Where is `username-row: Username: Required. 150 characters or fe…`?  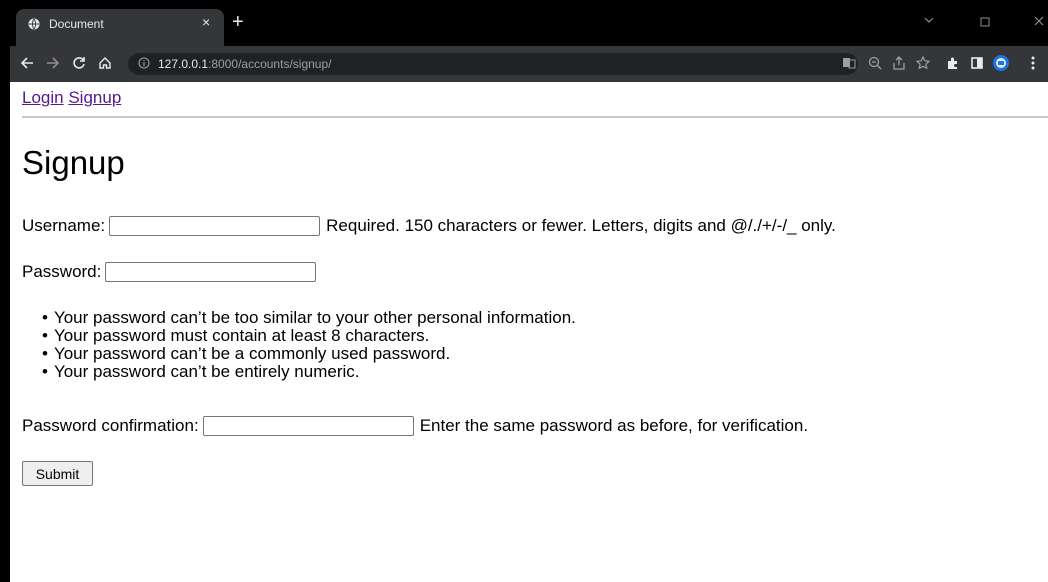
username-row: Username: Required. 150 characters or fe… is located at coordinates (429, 226).